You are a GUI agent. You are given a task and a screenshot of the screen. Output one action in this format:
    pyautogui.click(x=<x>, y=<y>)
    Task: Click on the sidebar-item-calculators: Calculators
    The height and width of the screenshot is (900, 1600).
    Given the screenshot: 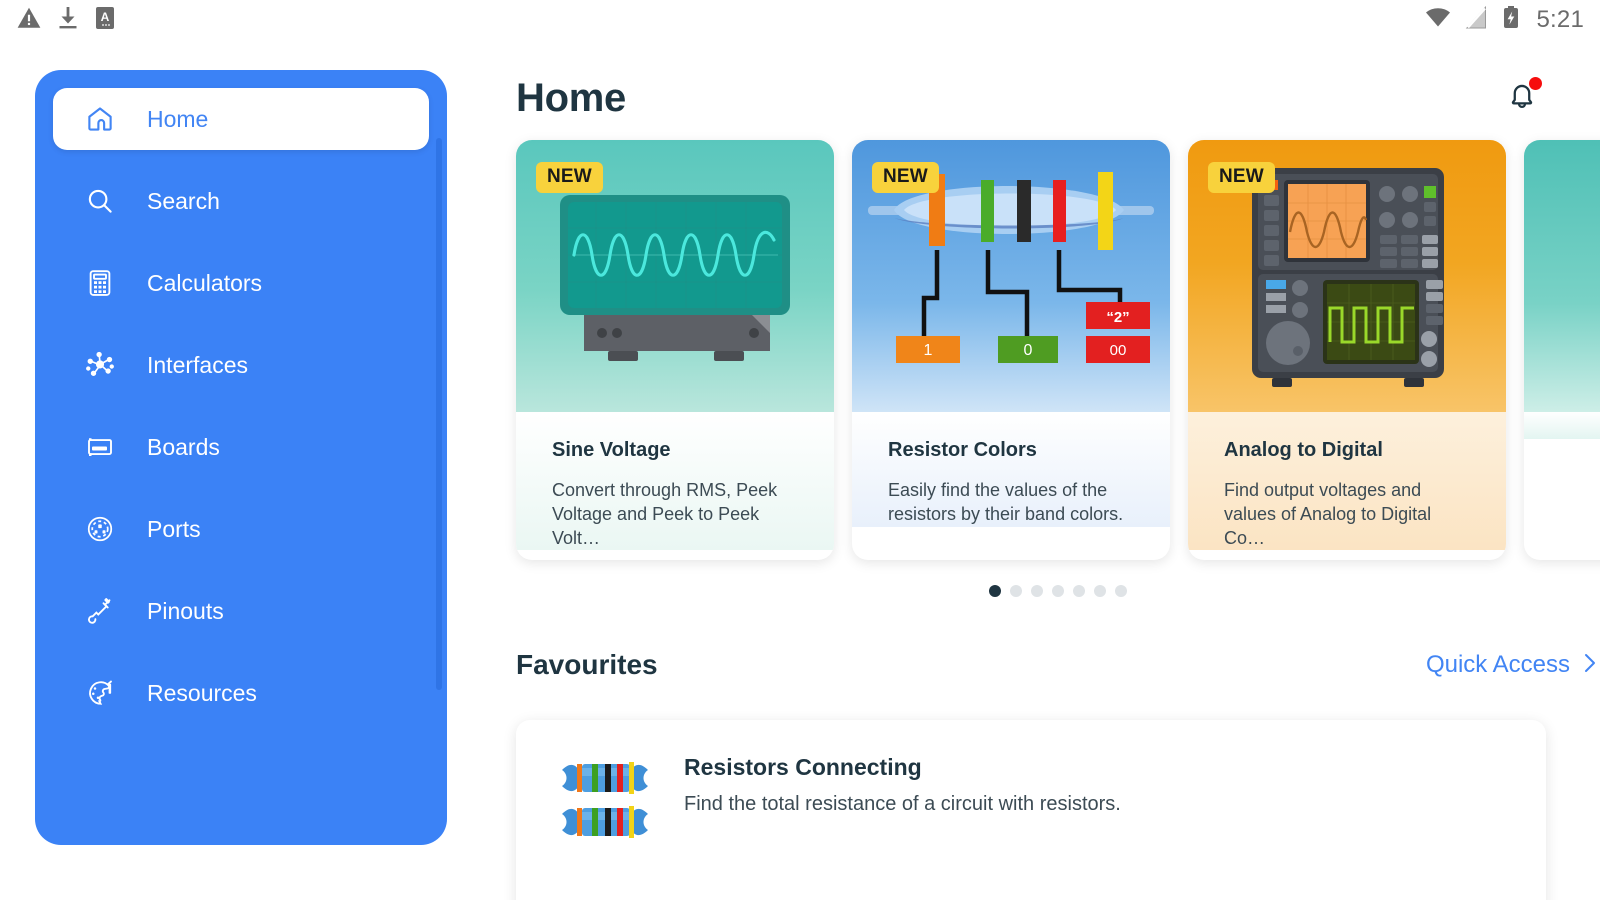 What is the action you would take?
    pyautogui.click(x=241, y=283)
    